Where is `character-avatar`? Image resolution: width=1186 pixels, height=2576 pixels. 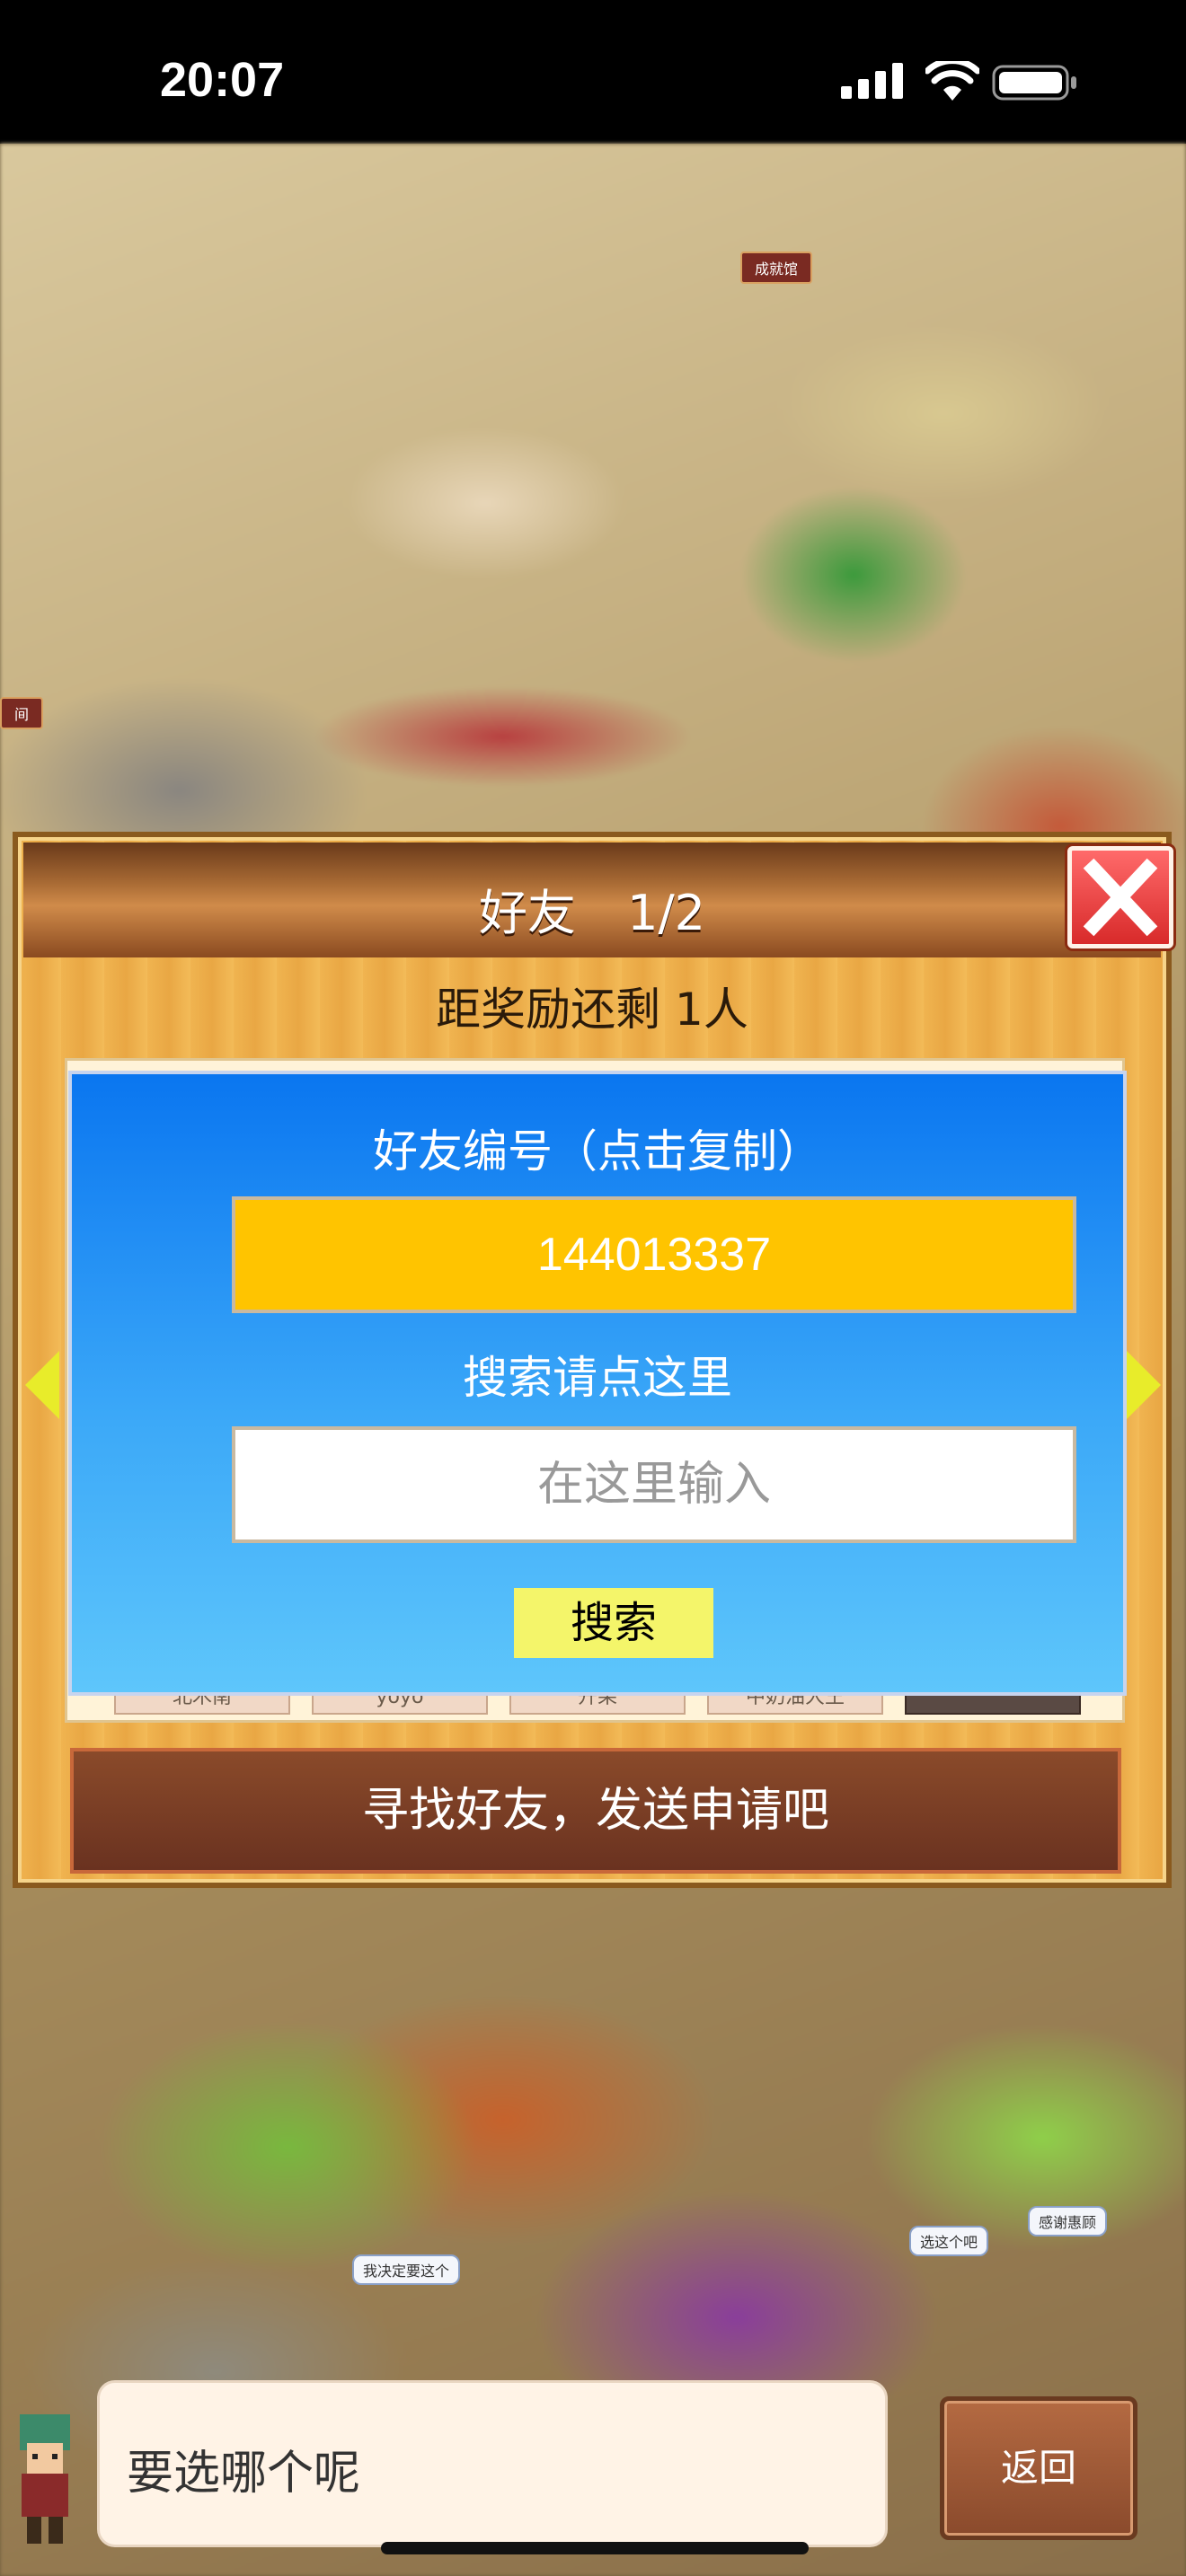
character-avatar is located at coordinates (45, 2479).